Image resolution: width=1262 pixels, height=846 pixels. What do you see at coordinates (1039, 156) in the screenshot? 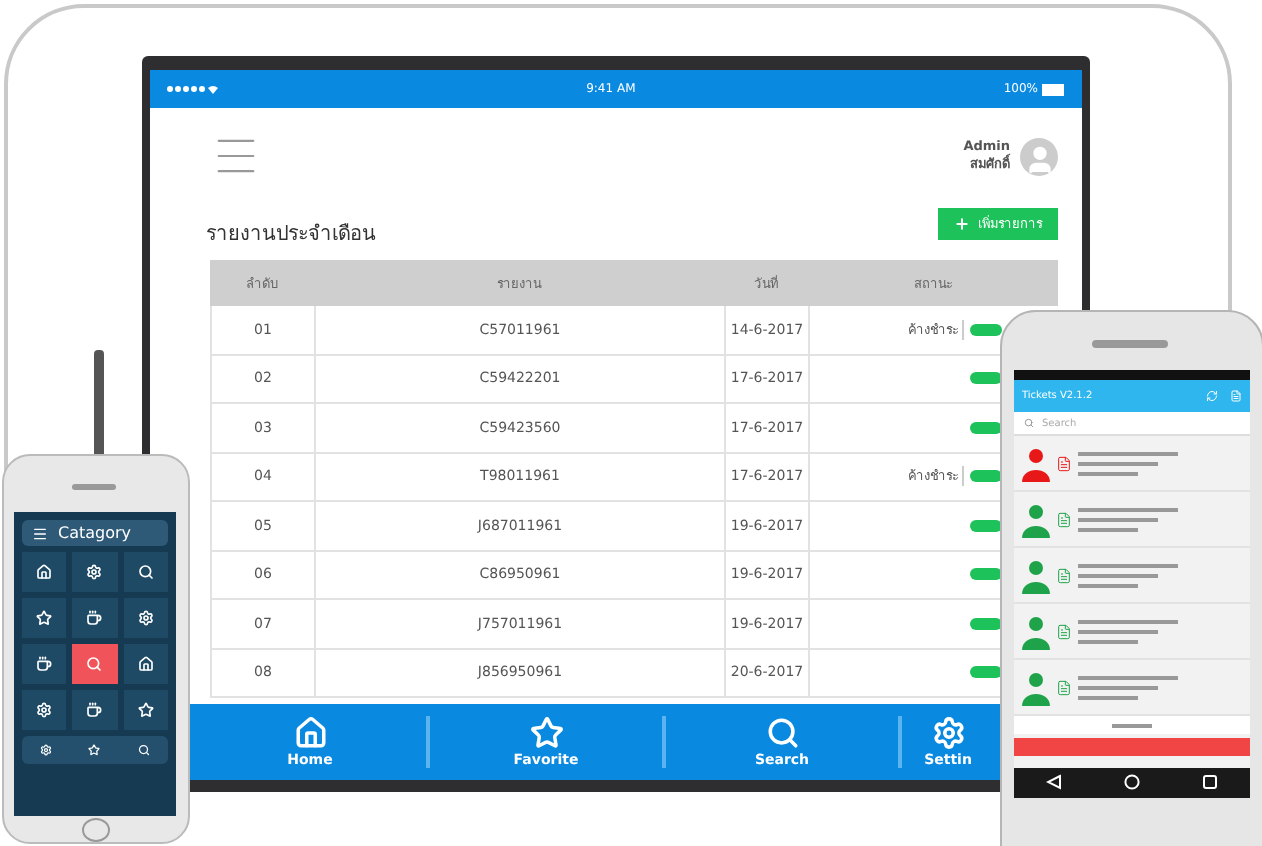
I see `avatar-icon` at bounding box center [1039, 156].